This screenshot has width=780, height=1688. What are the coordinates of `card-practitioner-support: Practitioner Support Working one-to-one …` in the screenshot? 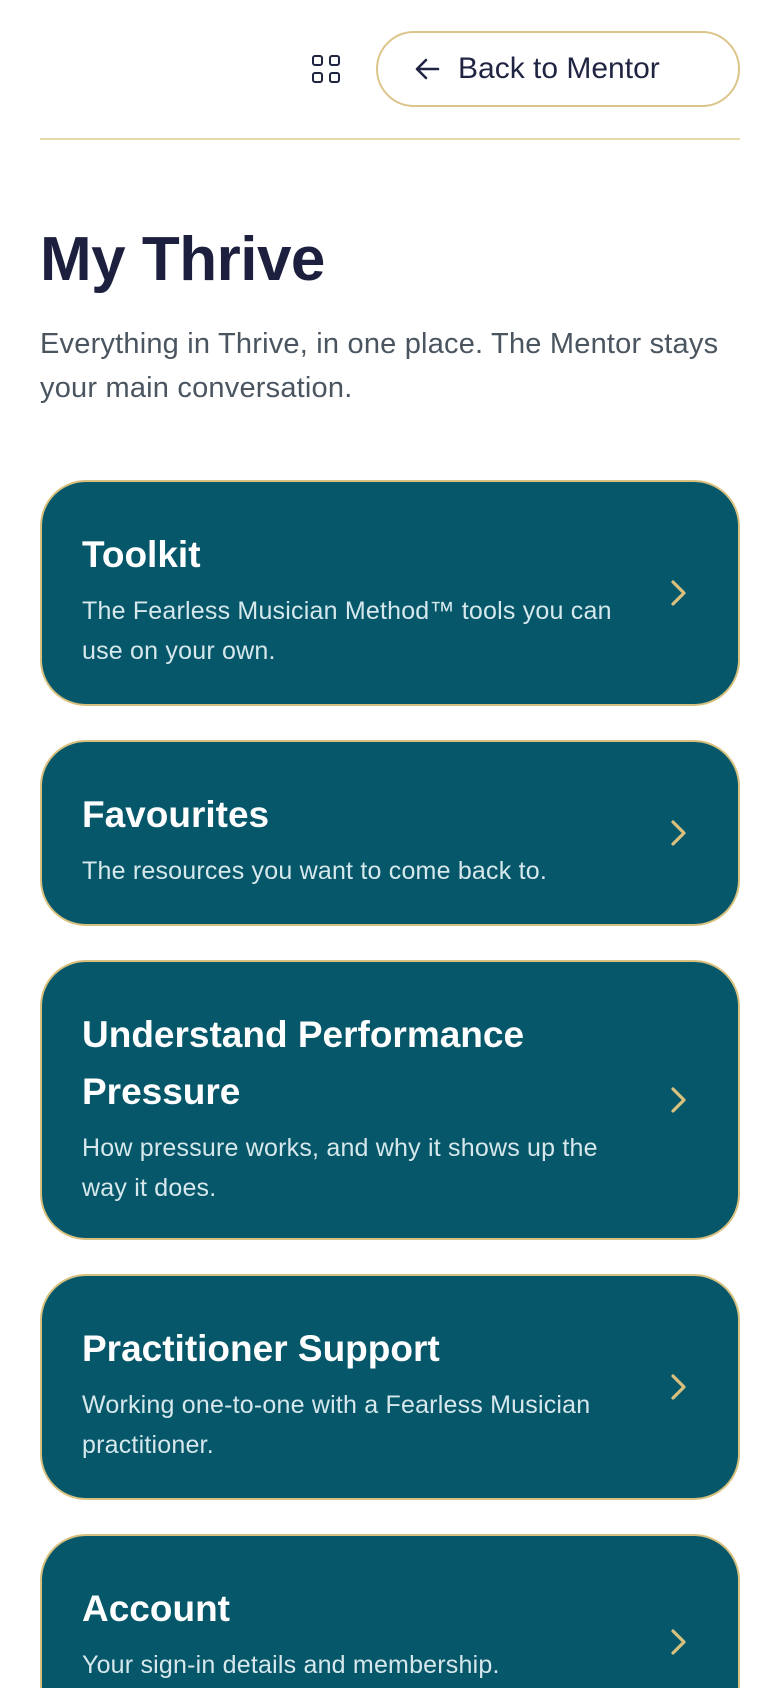 It's located at (390, 1387).